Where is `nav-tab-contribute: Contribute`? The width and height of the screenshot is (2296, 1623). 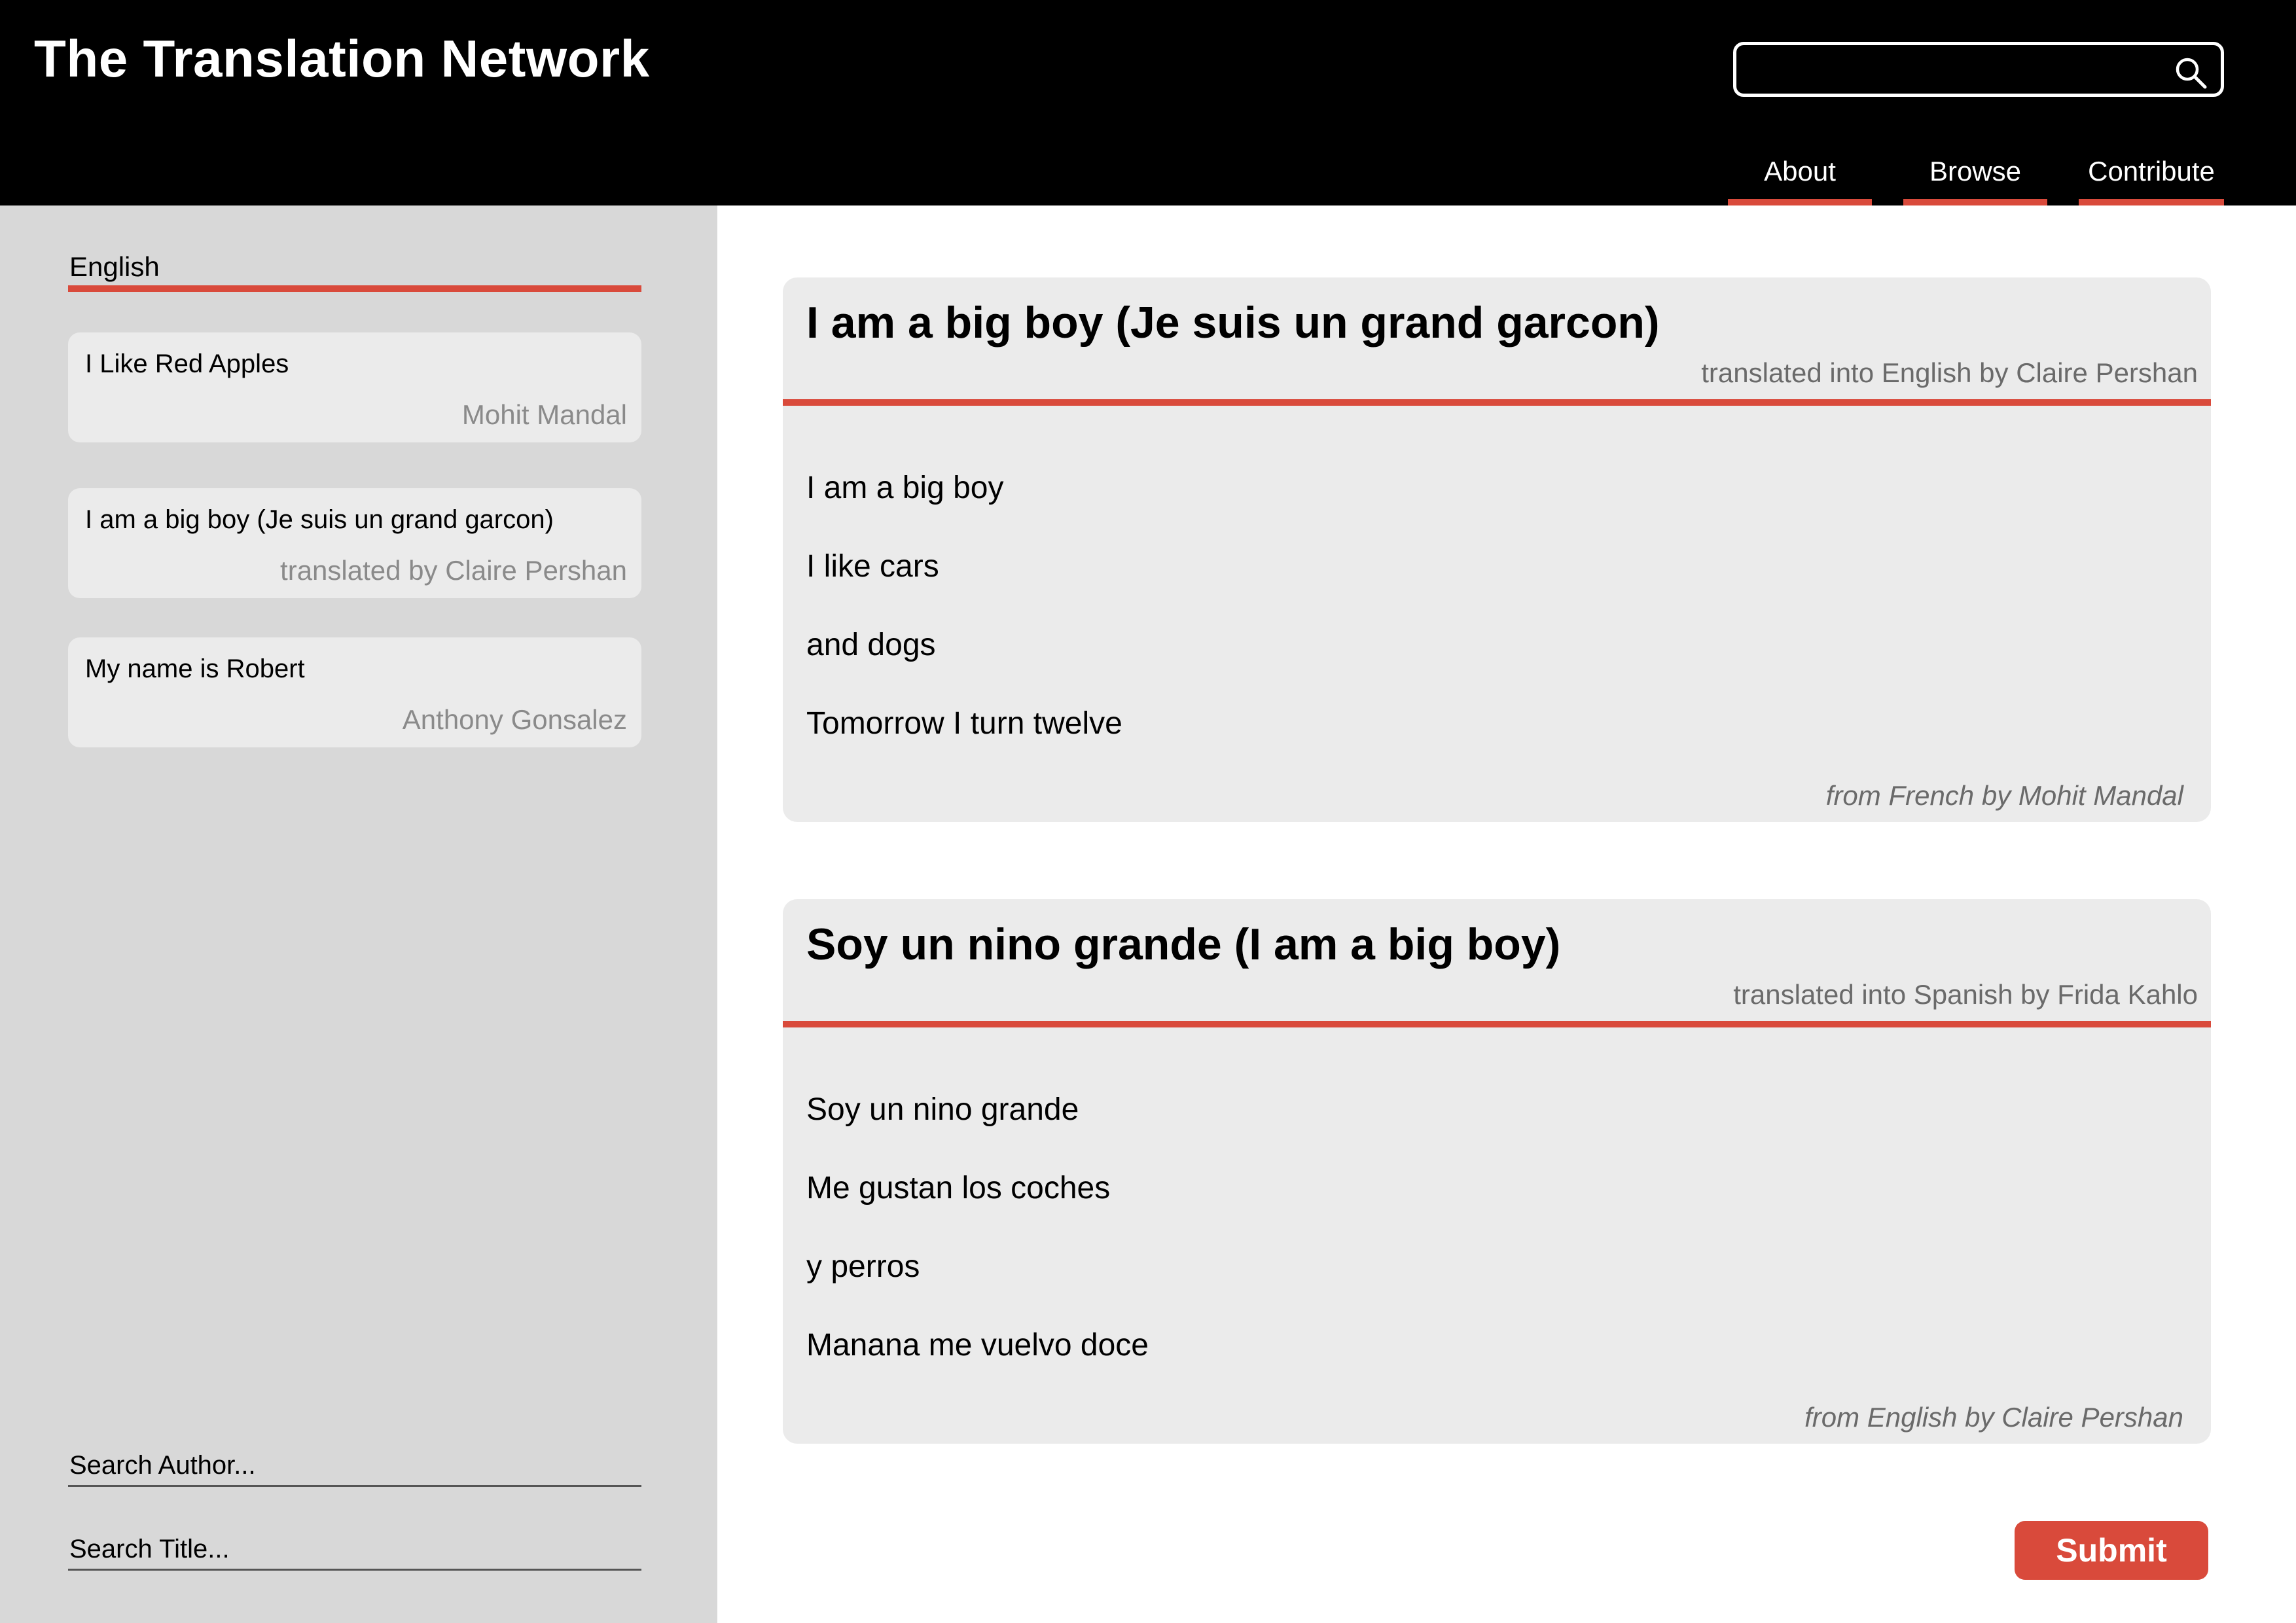
nav-tab-contribute: Contribute is located at coordinates (2151, 178).